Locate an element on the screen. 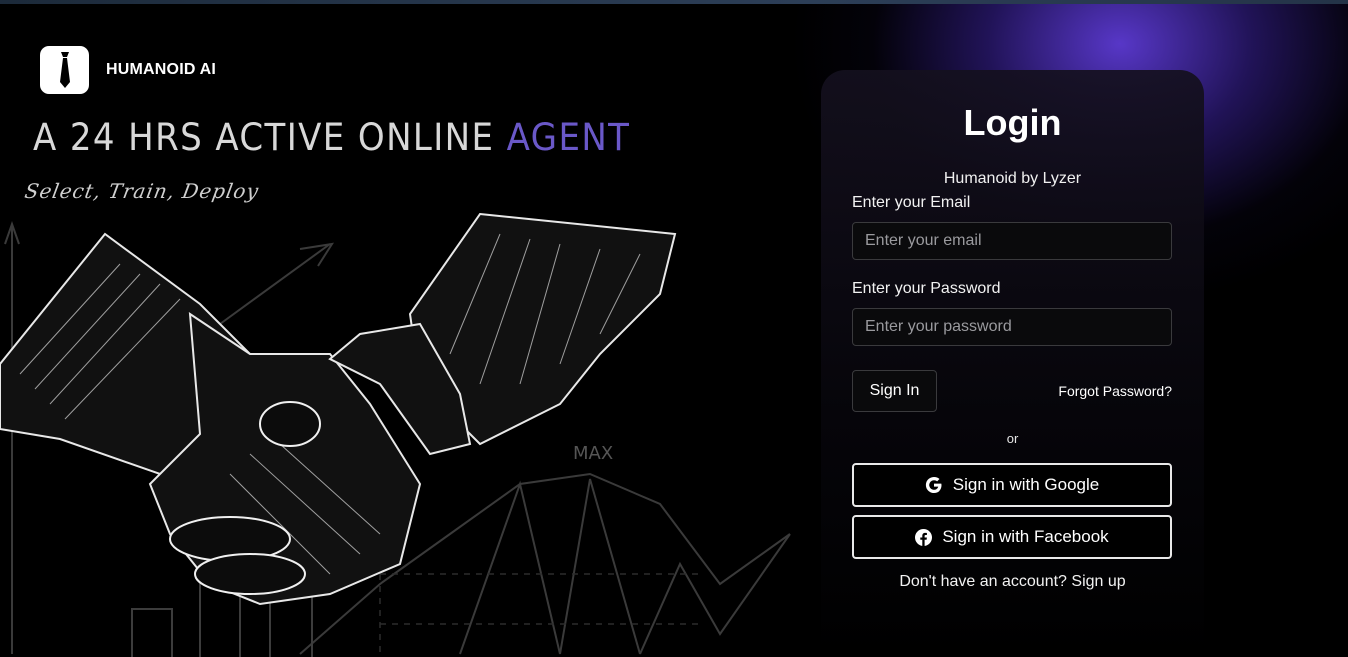 The width and height of the screenshot is (1348, 657). google-sign-in-button: Sign in with Google is located at coordinates (1012, 485).